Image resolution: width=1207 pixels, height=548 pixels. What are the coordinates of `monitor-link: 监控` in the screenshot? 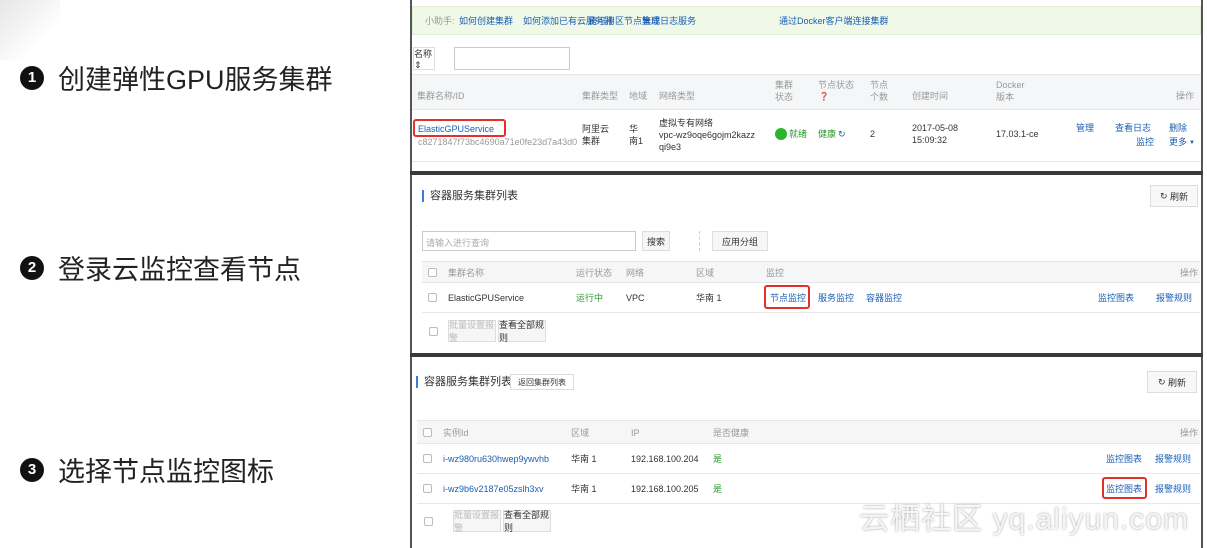 It's located at (1145, 142).